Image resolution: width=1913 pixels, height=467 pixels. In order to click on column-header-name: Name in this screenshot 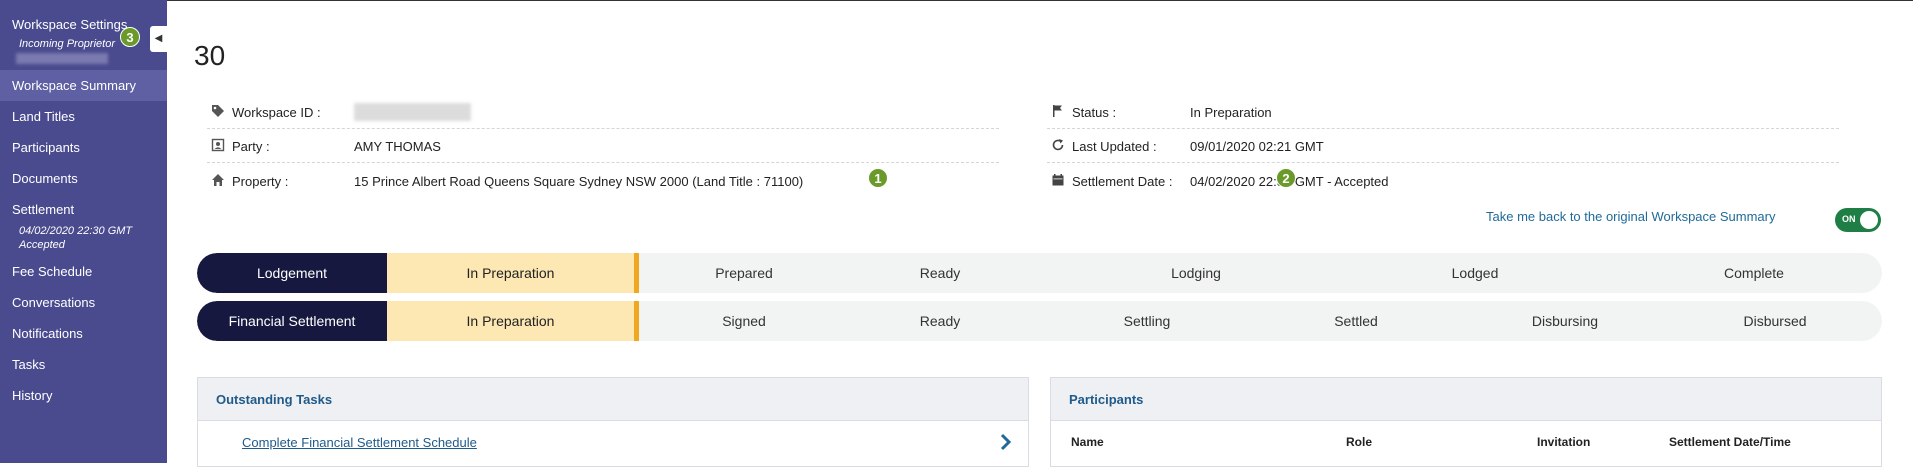, I will do `click(1087, 442)`.